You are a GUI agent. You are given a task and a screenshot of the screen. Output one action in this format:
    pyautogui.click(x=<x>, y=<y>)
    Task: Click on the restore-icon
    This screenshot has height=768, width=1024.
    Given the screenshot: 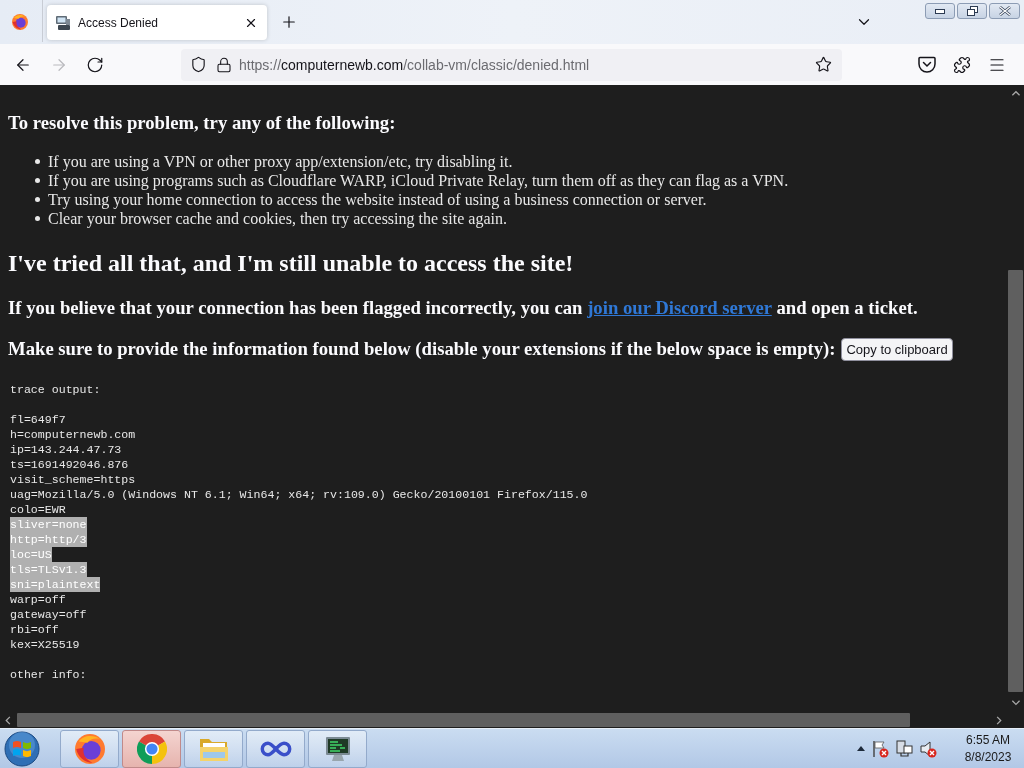 What is the action you would take?
    pyautogui.click(x=972, y=11)
    